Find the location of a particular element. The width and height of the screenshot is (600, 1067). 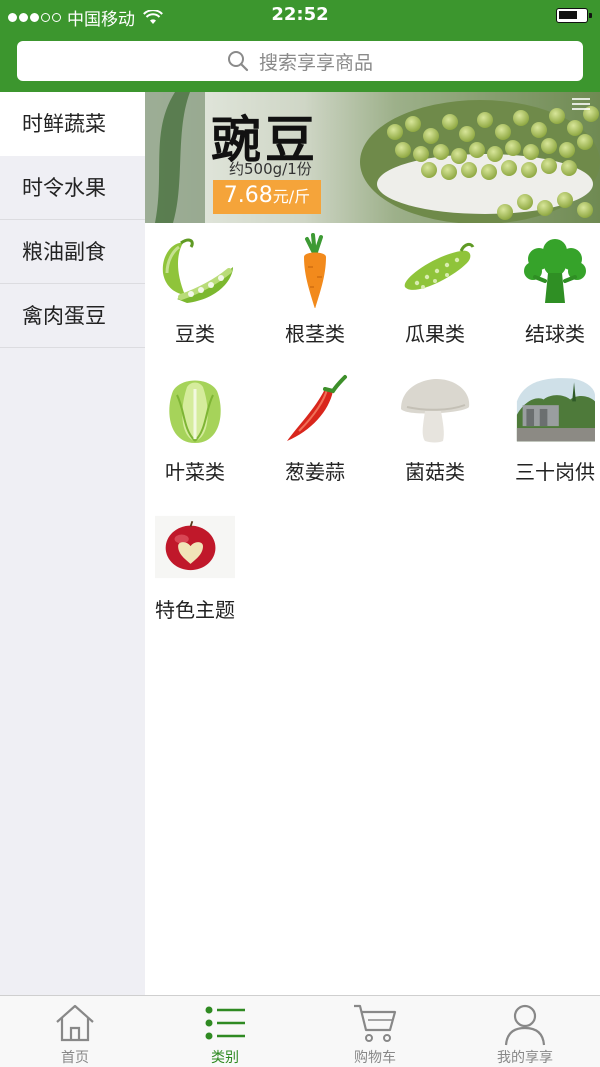

sidebar-item-grain-oil: 粮油副食 is located at coordinates (72, 252).